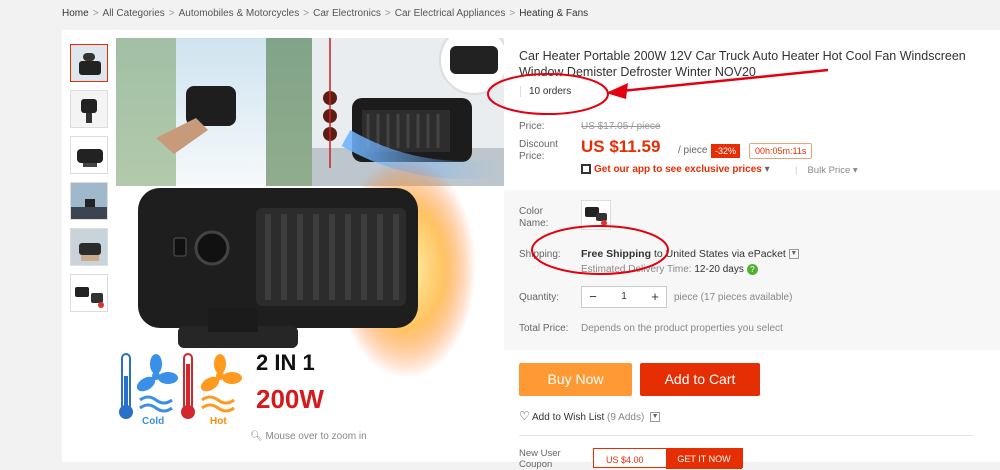 The image size is (1000, 470). What do you see at coordinates (153, 421) in the screenshot?
I see `cold-label: Cold` at bounding box center [153, 421].